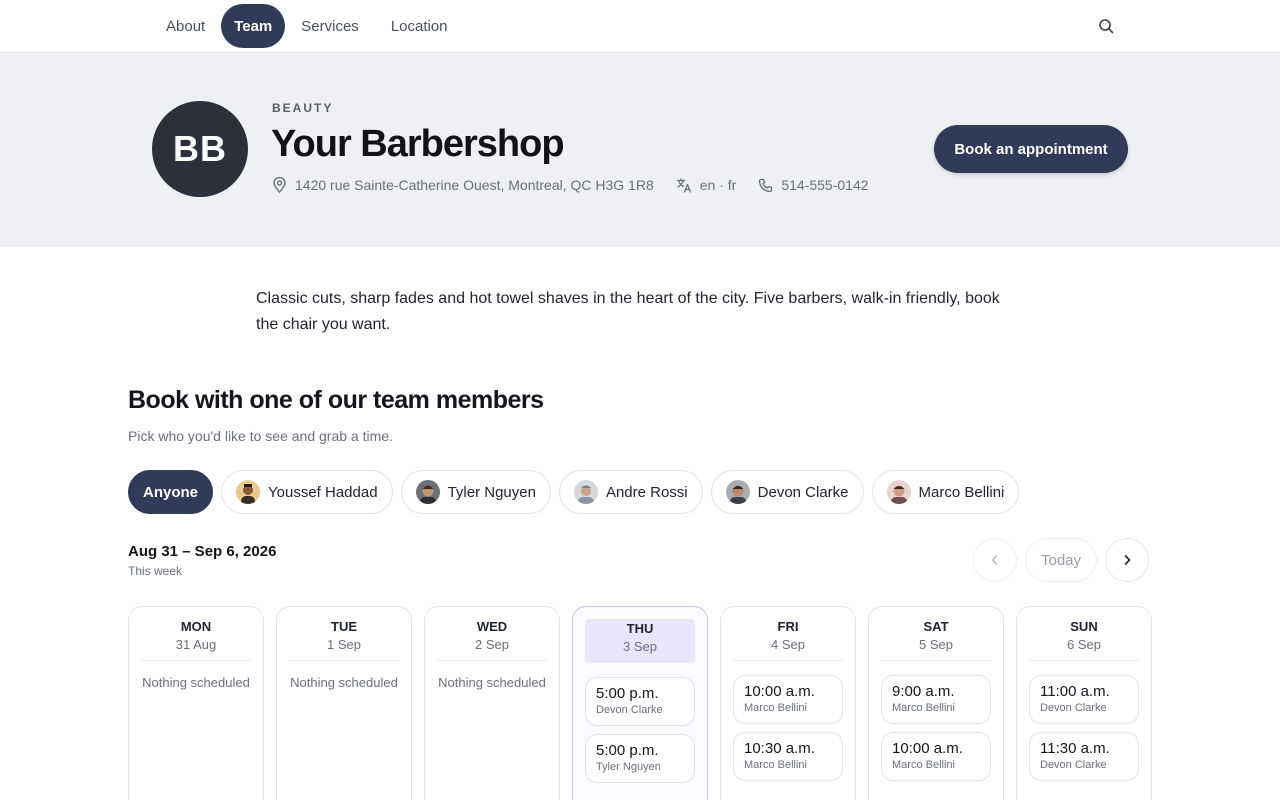  I want to click on time-slot: 11:00 a.m. Devon Clarke, so click(1084, 699).